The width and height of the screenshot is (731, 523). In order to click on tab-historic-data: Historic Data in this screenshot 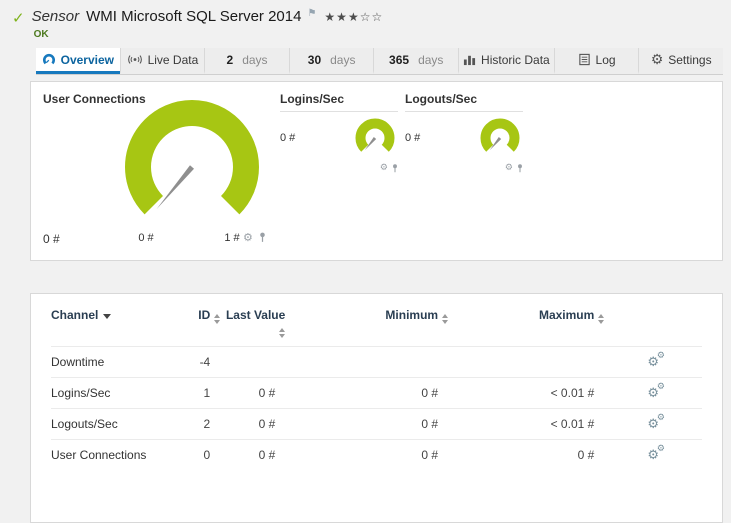, I will do `click(506, 61)`.